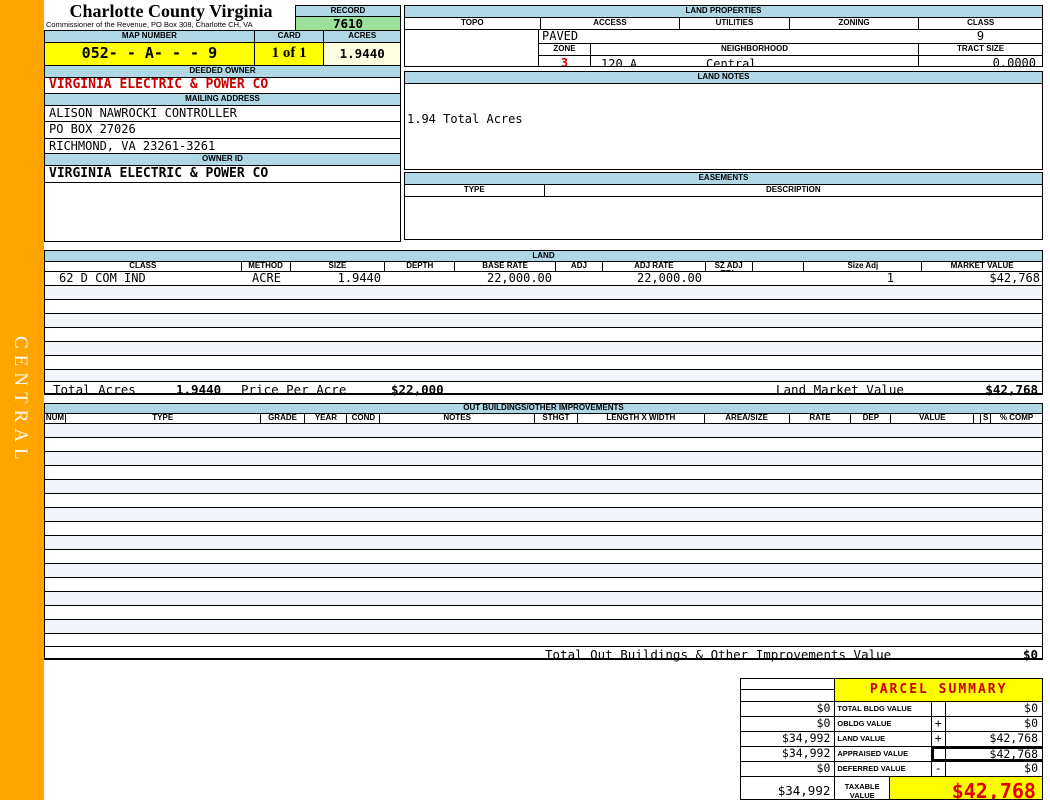  I want to click on owner-id-label: OWNER ID, so click(222, 160).